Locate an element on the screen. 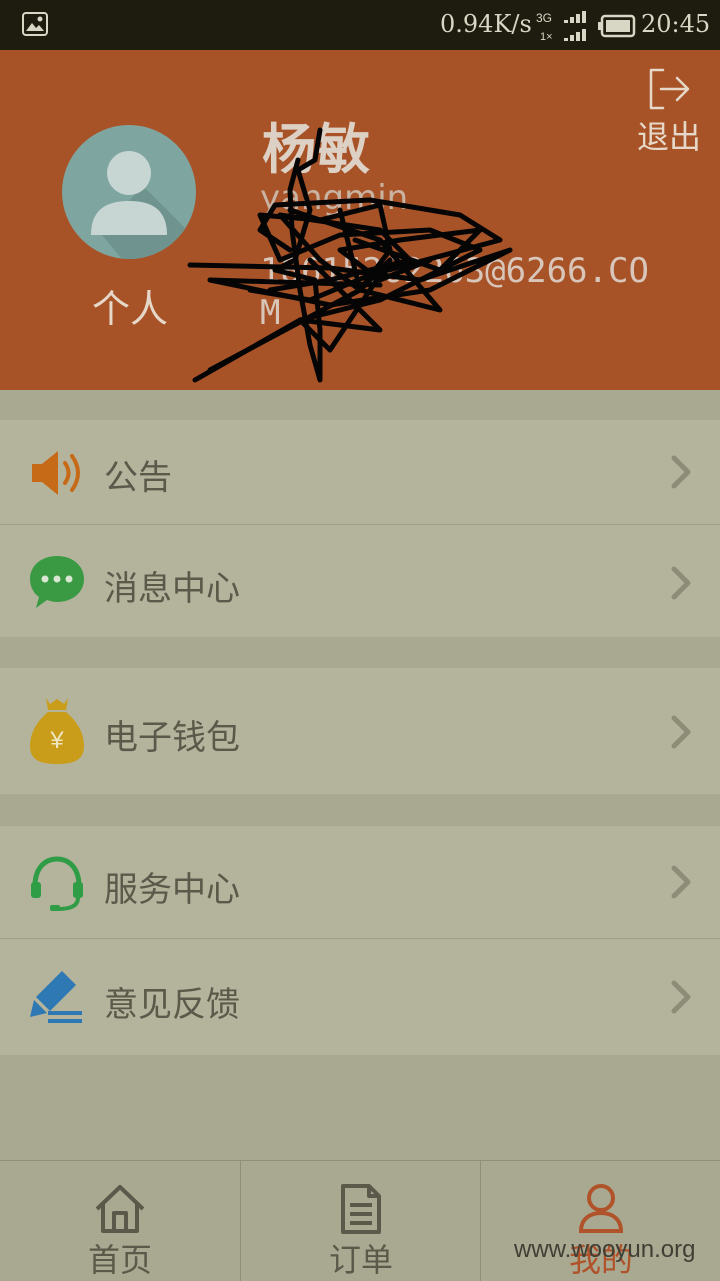 Image resolution: width=720 pixels, height=1281 pixels. user-name: 杨敏 is located at coordinates (316, 149).